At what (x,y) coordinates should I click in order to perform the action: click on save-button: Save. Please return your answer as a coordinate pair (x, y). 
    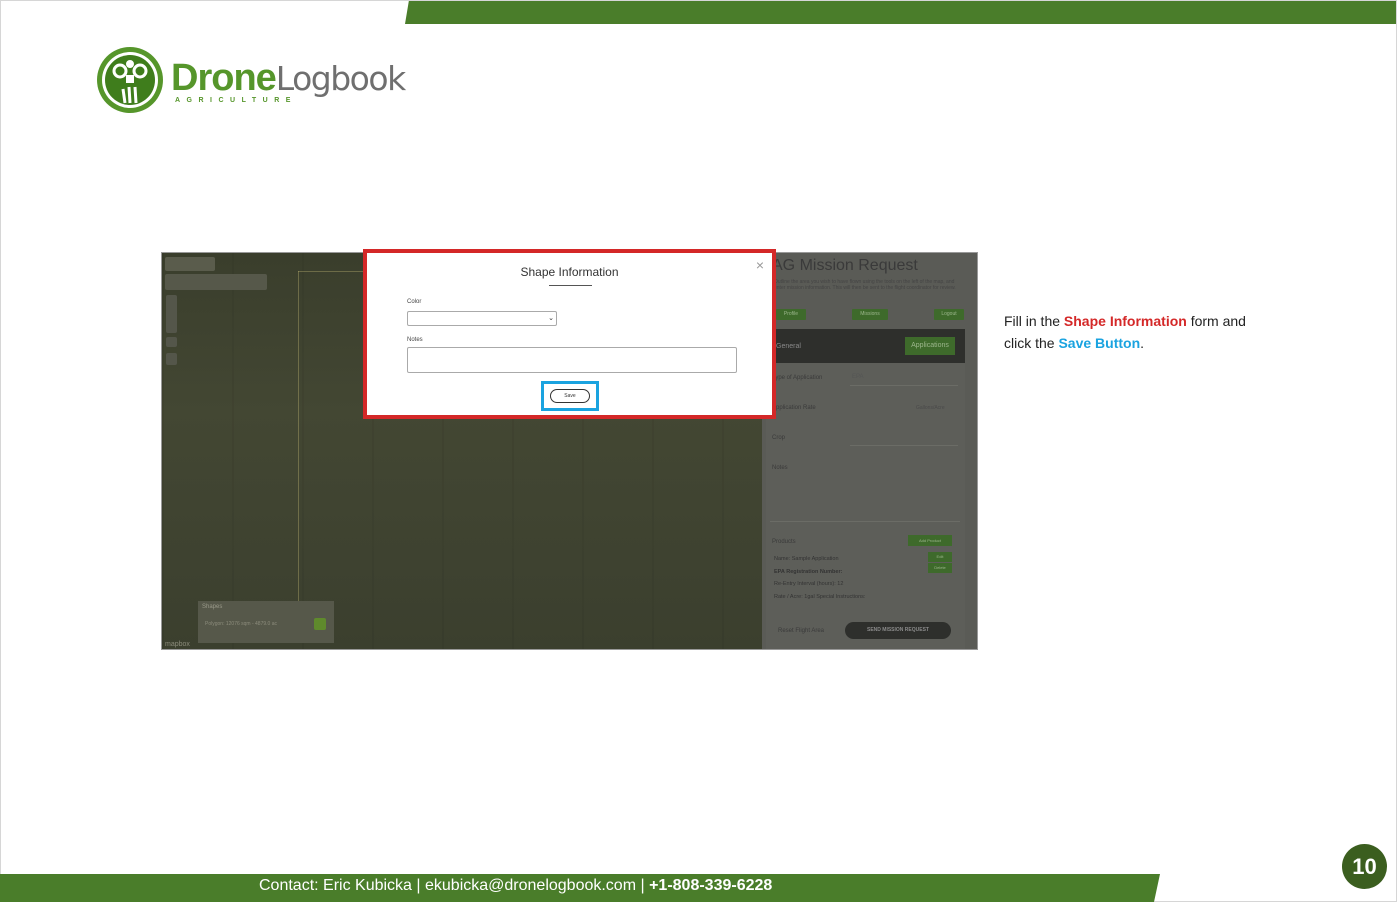
    Looking at the image, I should click on (570, 396).